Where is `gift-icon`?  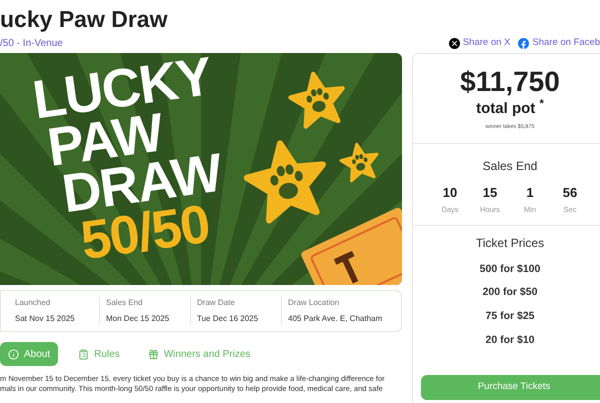
gift-icon is located at coordinates (153, 354).